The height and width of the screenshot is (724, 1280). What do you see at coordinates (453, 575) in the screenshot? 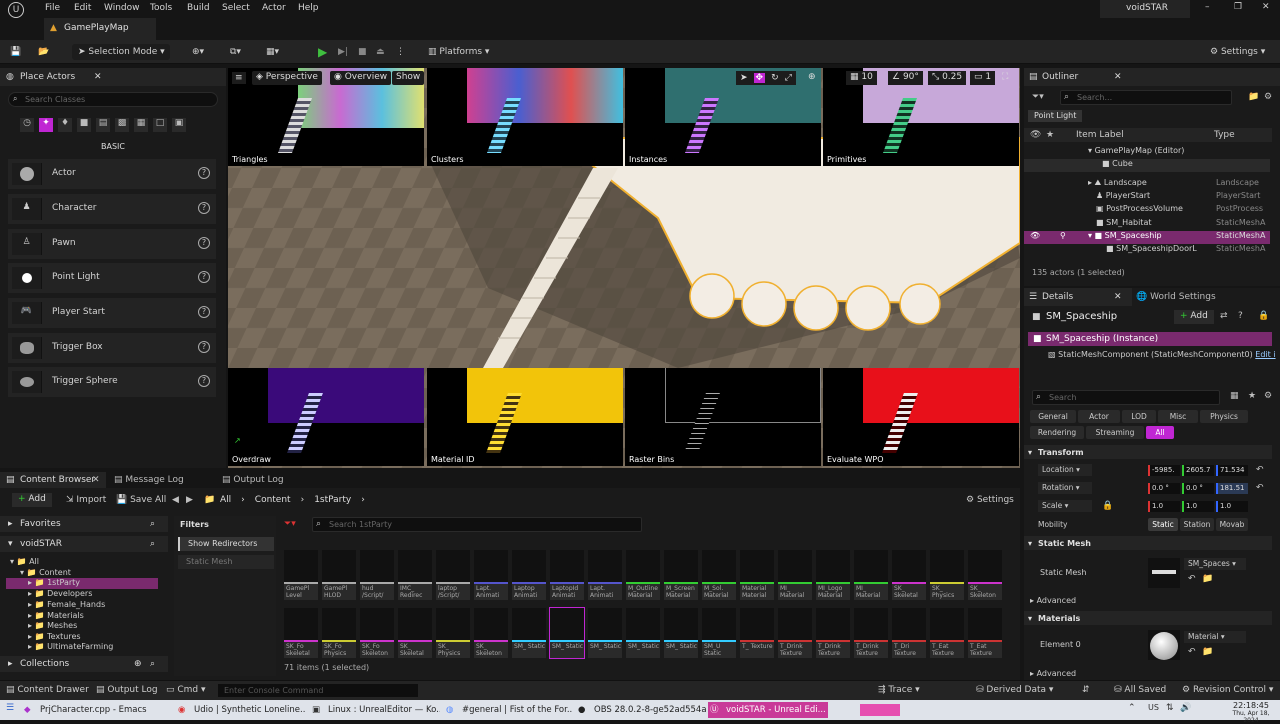
I see `asset-tile: laptop /Script/` at bounding box center [453, 575].